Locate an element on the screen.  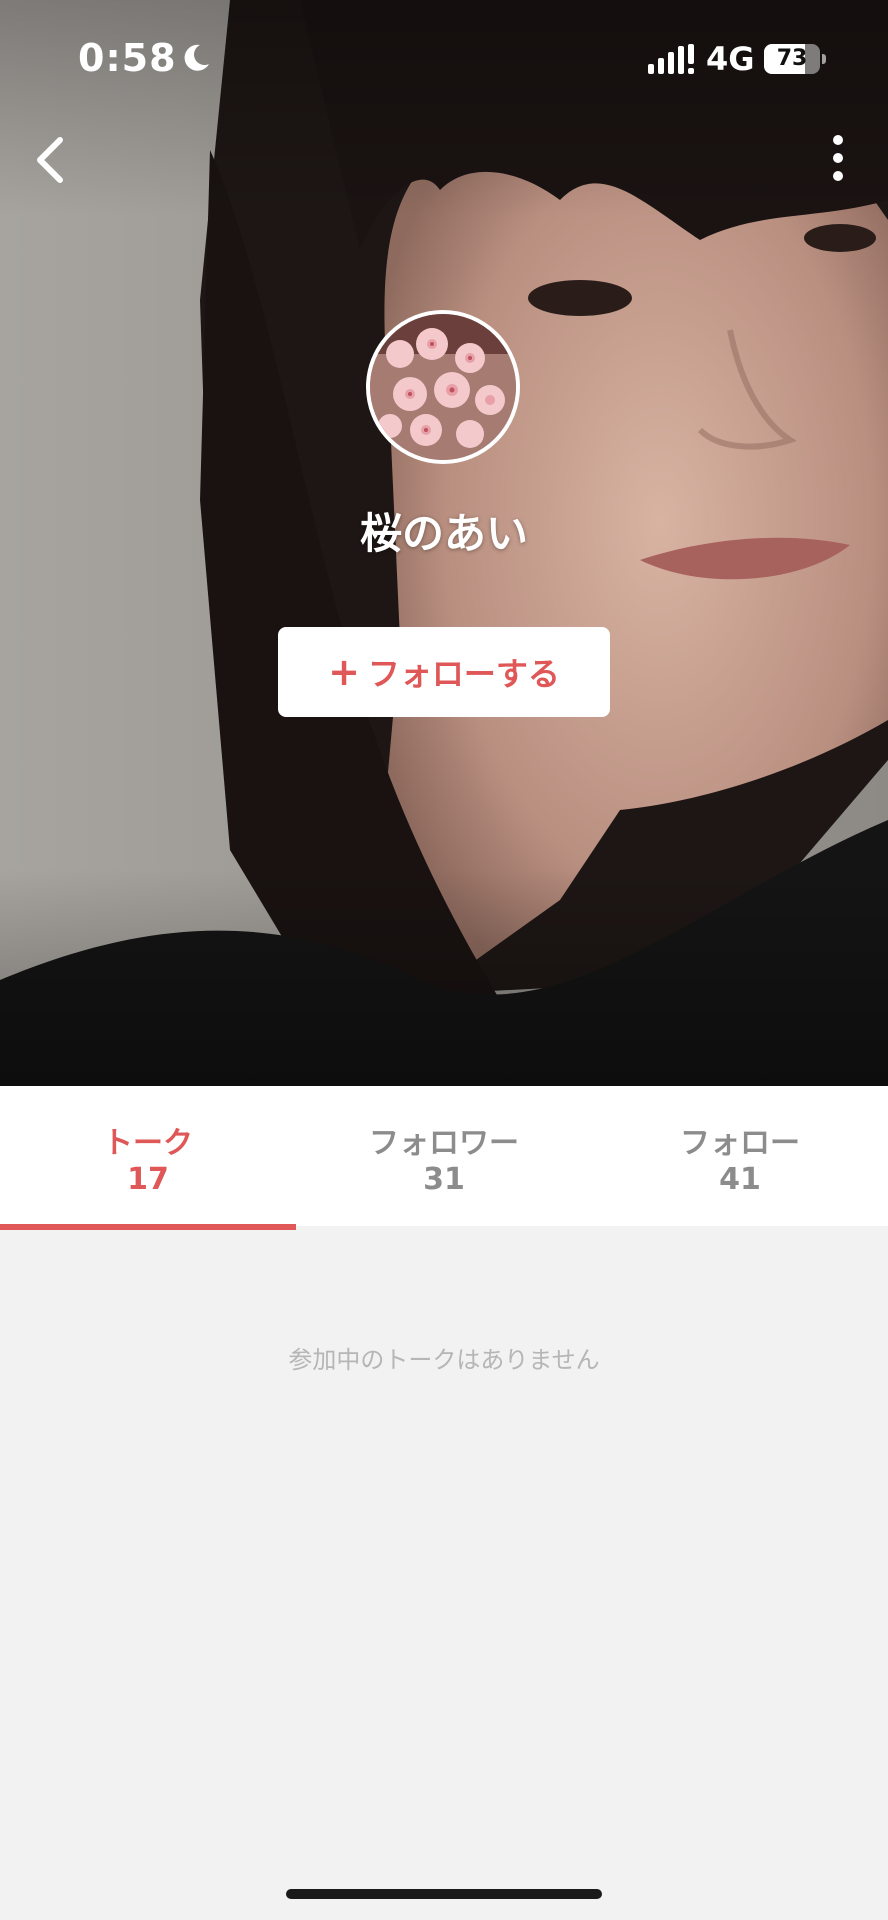
profile-tabs: トーク 17 フォロワー 31 フォロー 41 is located at coordinates (444, 1156).